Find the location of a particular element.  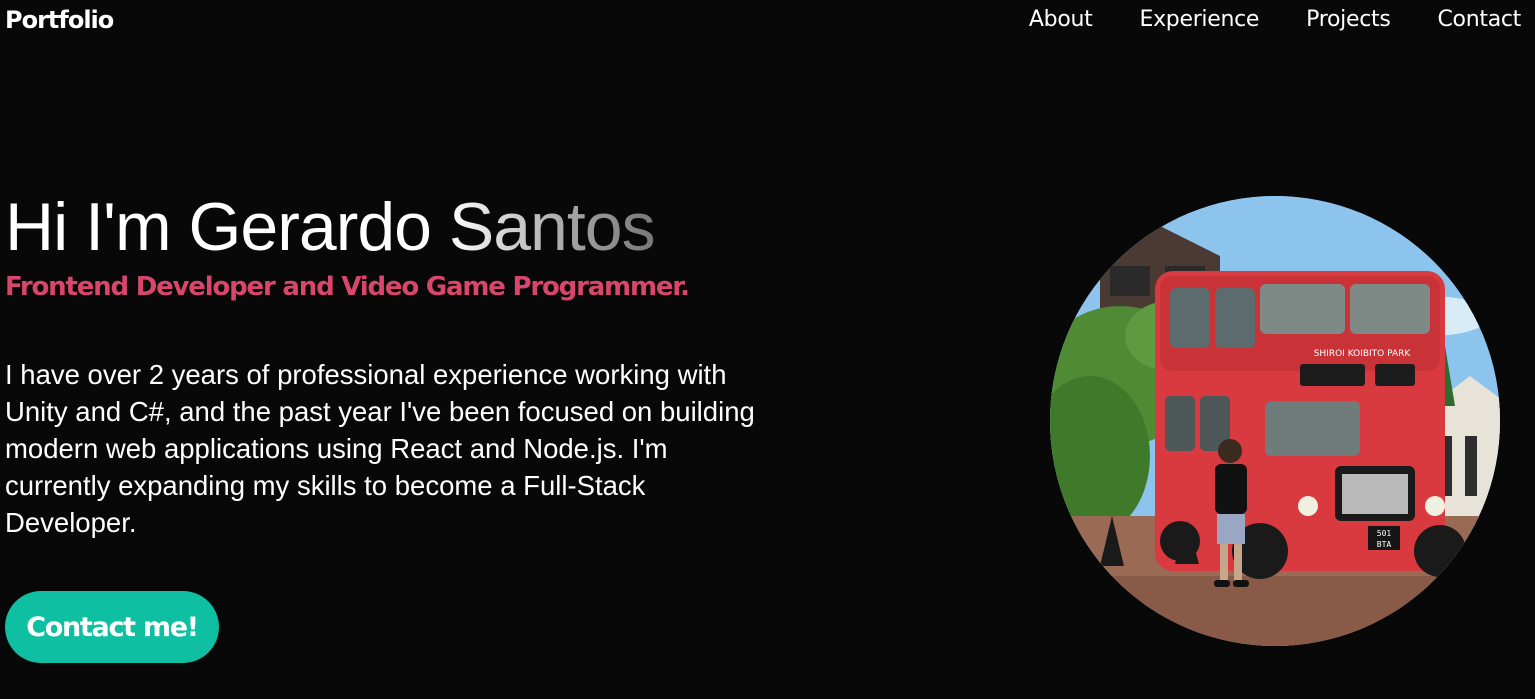

nav-link-about: About is located at coordinates (1061, 19).